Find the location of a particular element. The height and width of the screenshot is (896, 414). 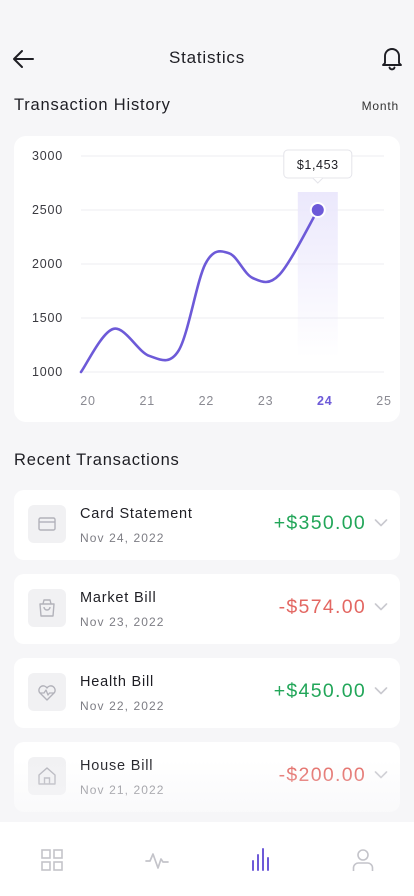

y-tick-label: 2500 is located at coordinates (47, 210).